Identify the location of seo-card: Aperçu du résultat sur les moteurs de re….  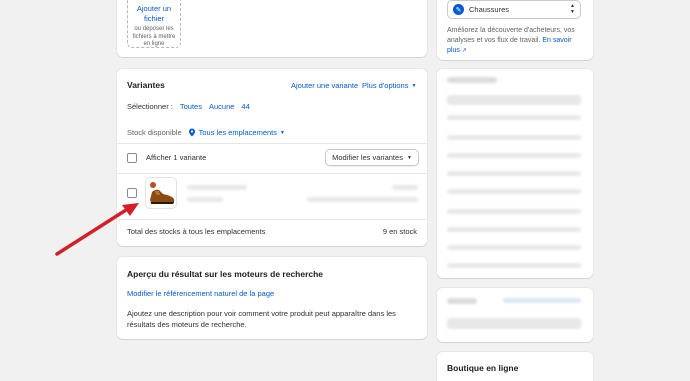
(272, 298).